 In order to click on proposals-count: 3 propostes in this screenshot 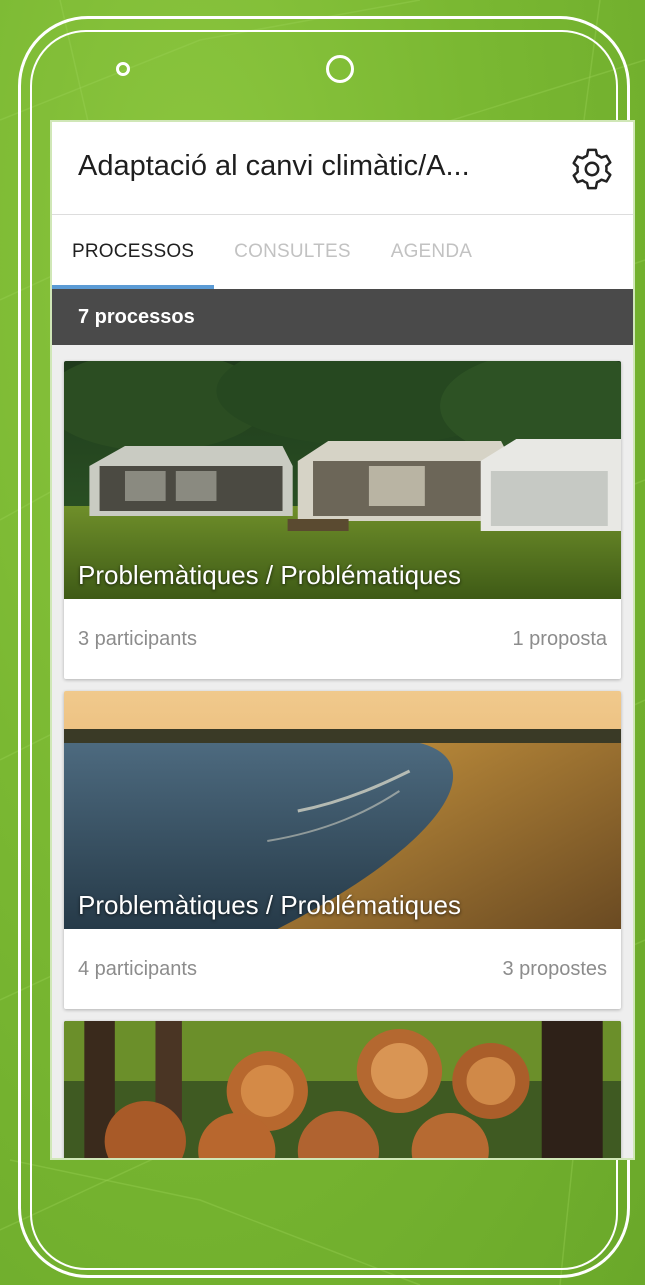, I will do `click(554, 968)`.